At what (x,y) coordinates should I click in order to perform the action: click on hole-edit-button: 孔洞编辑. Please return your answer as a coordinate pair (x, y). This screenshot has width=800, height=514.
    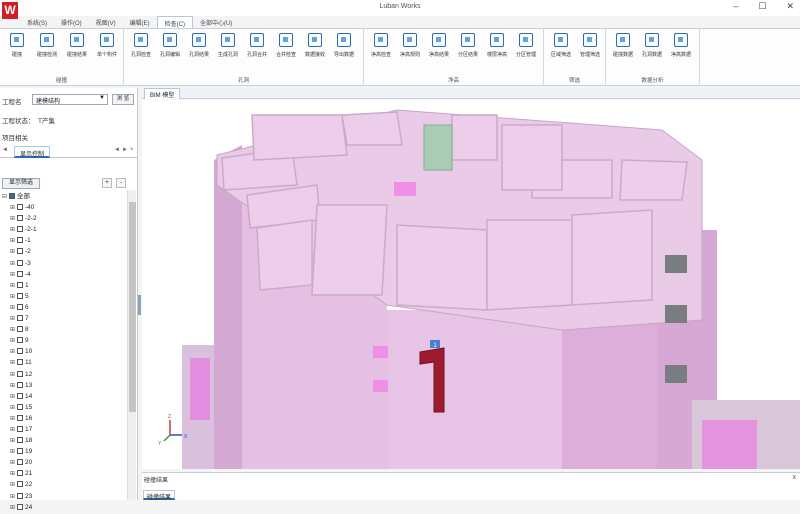
    Looking at the image, I should click on (170, 45).